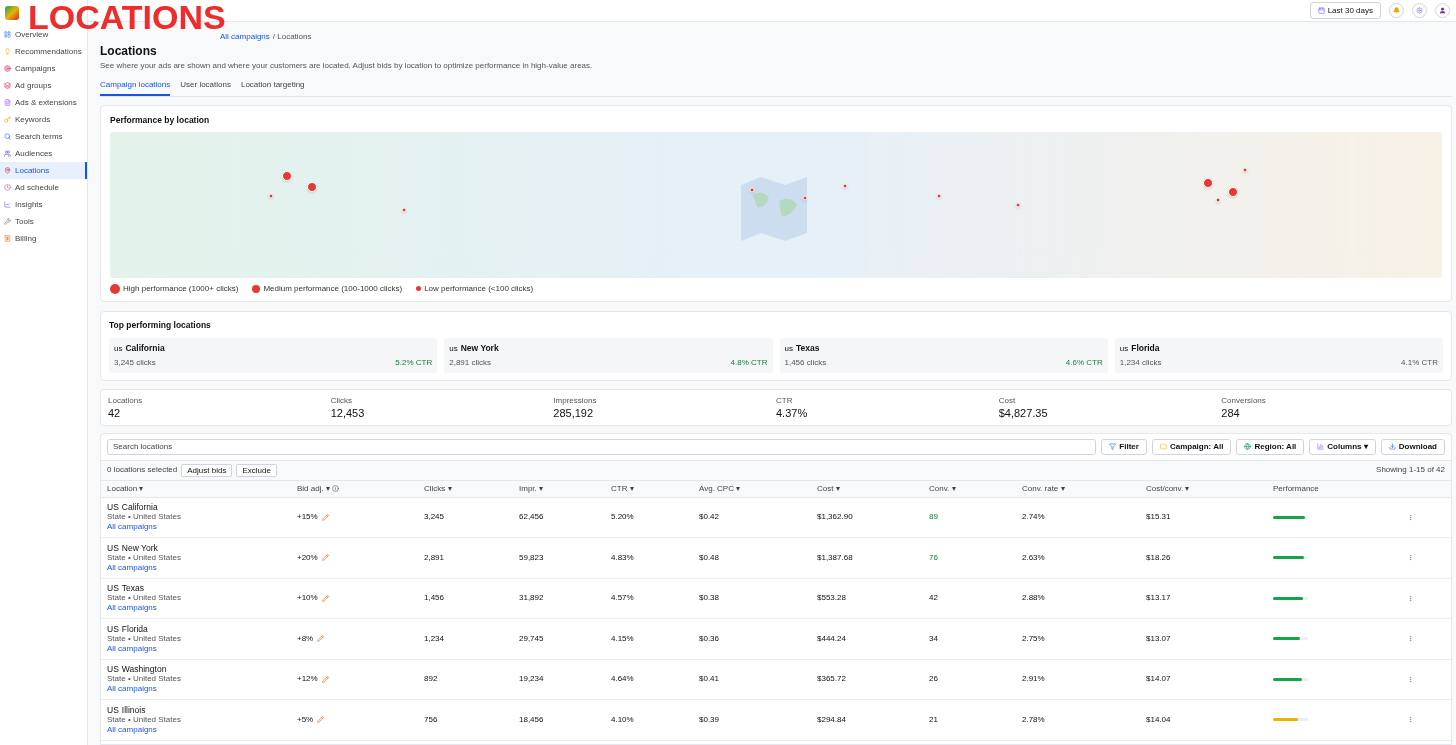  I want to click on user-icon, so click(1442, 10).